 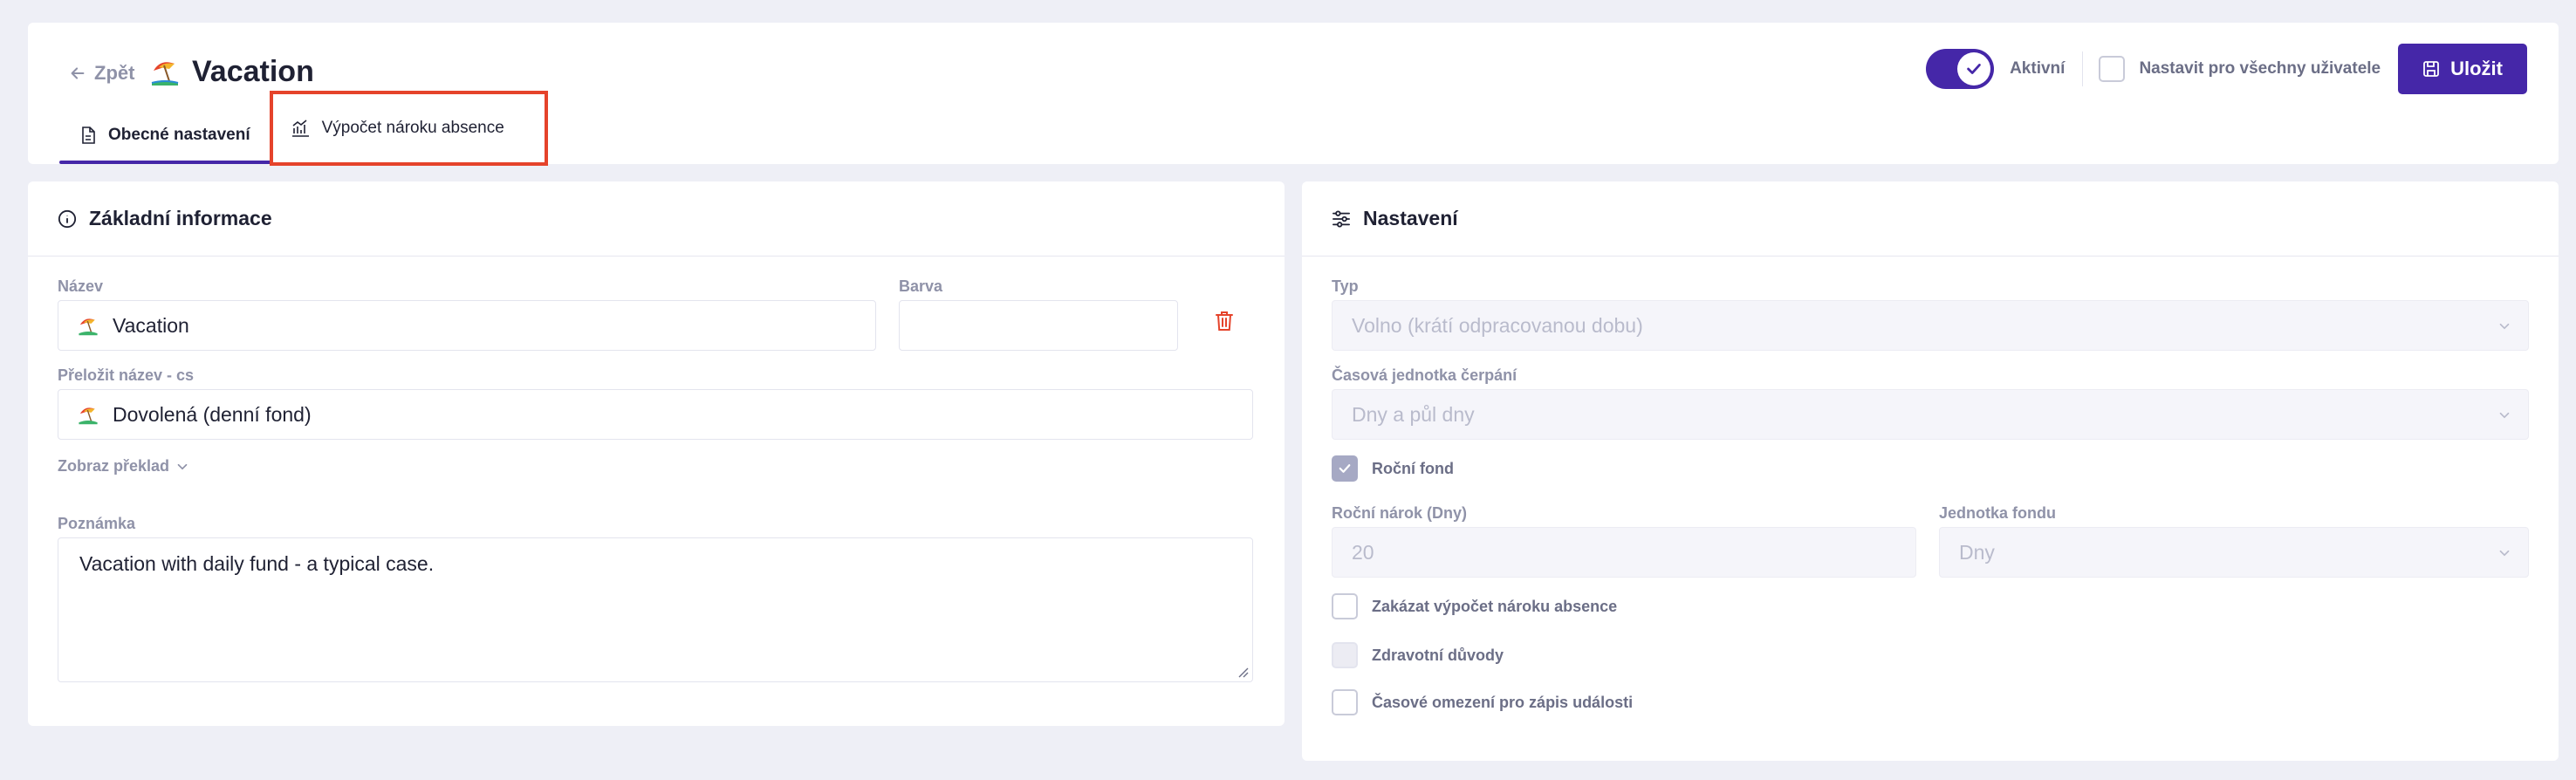 I want to click on health-checkbox, so click(x=1345, y=655).